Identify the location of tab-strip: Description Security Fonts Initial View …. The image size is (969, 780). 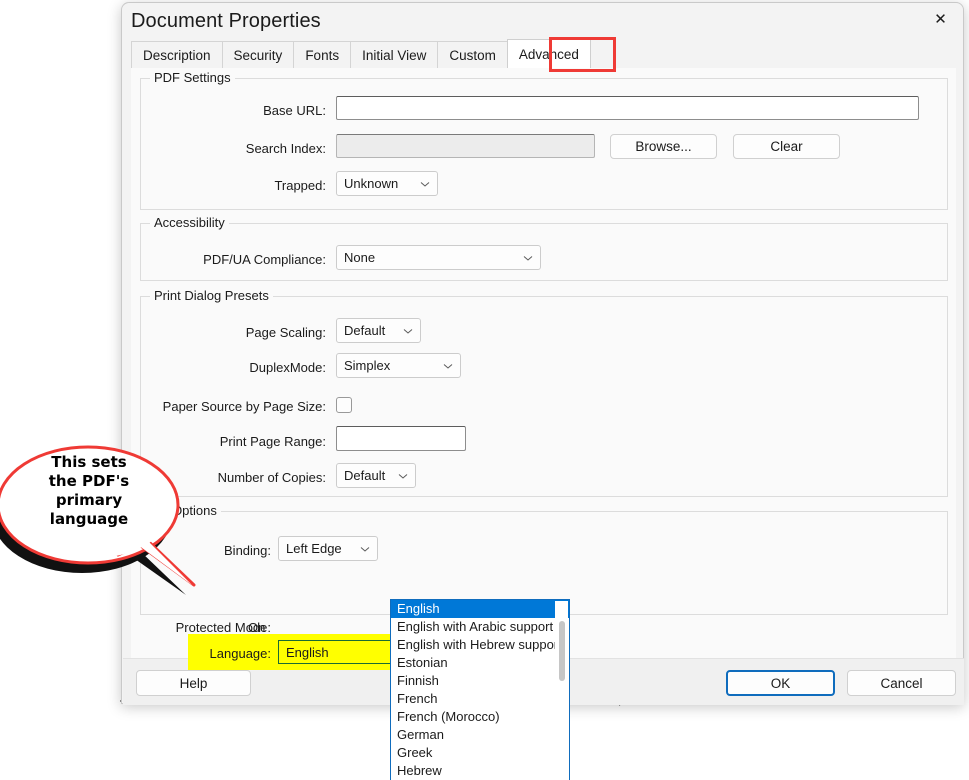
(361, 53).